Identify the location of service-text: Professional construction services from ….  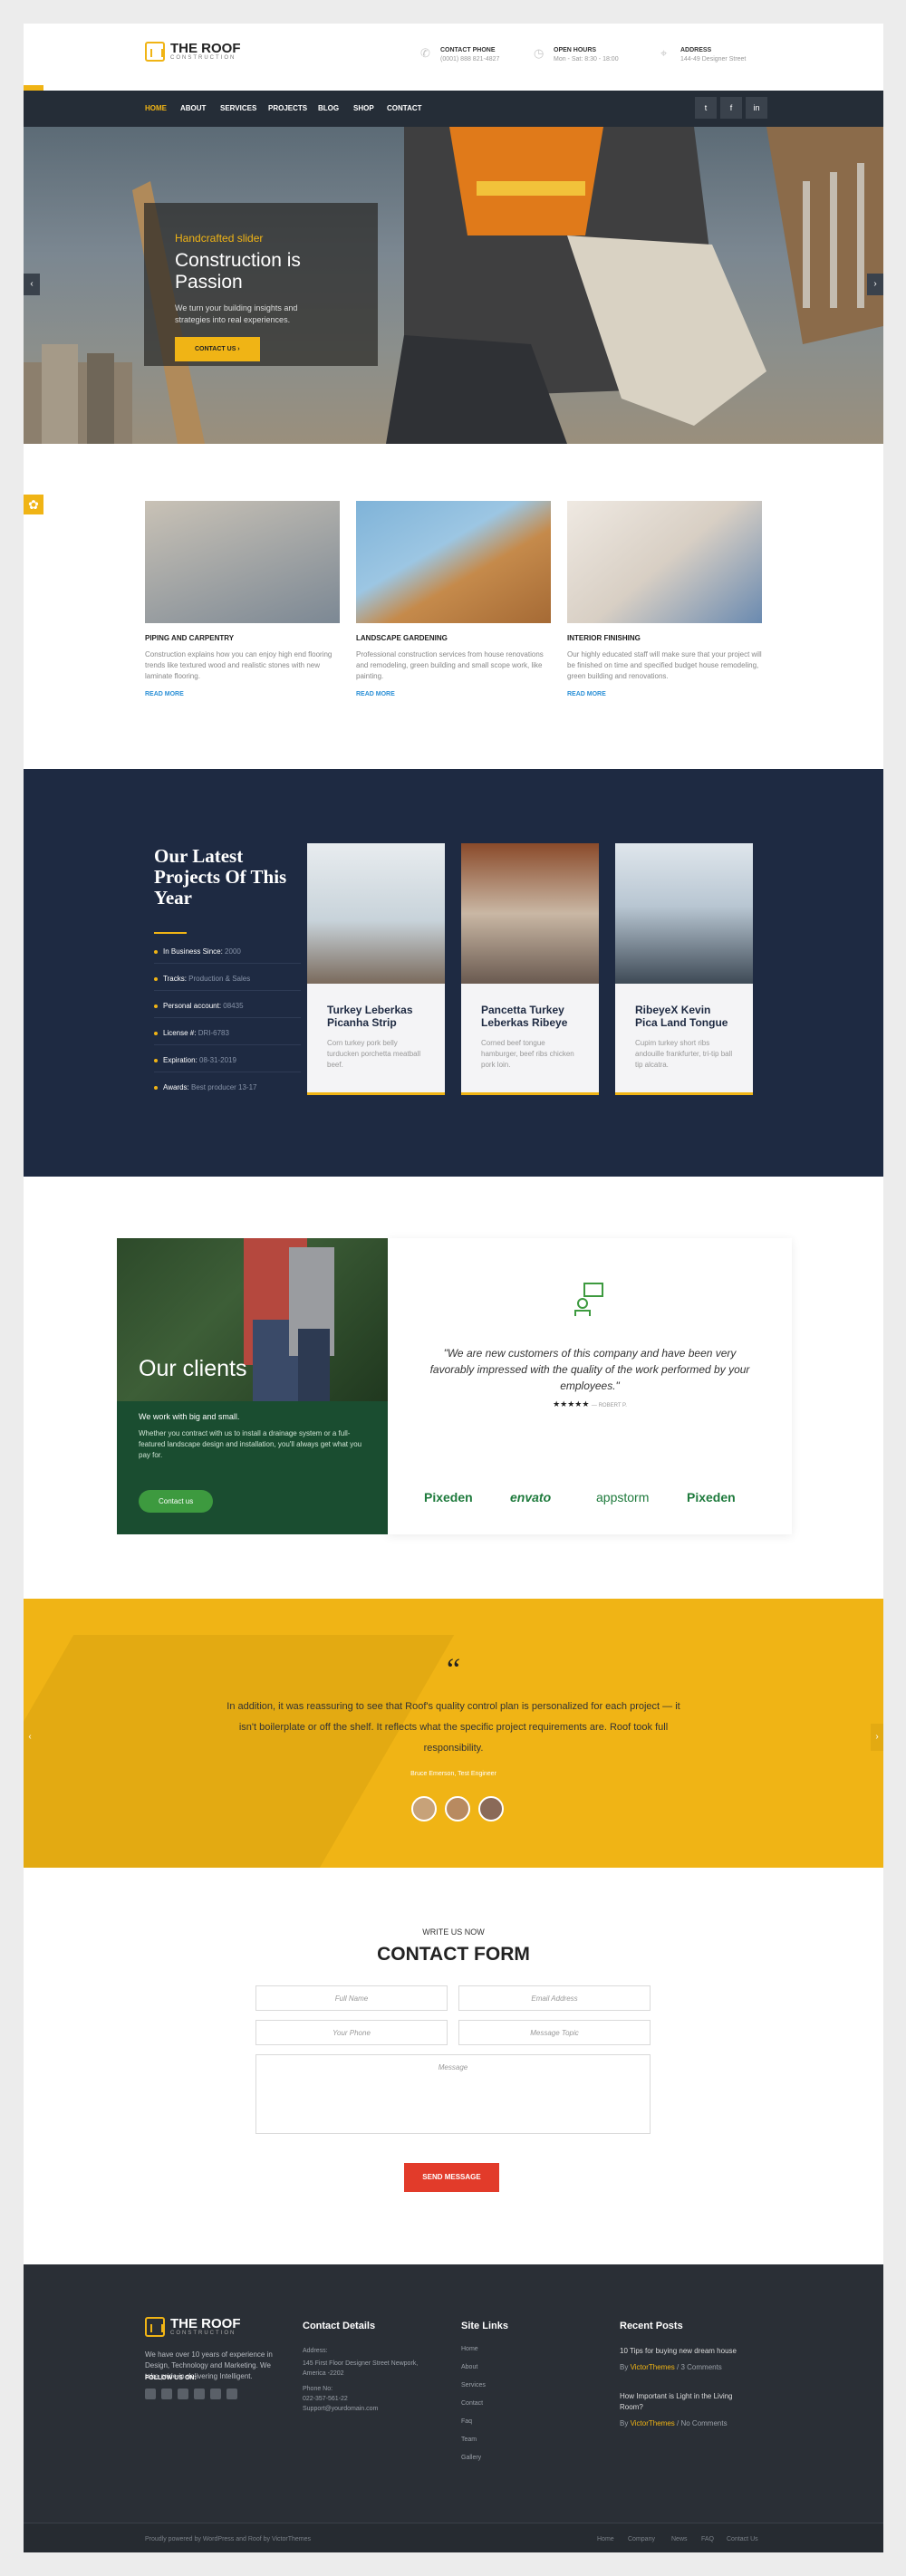
(450, 665).